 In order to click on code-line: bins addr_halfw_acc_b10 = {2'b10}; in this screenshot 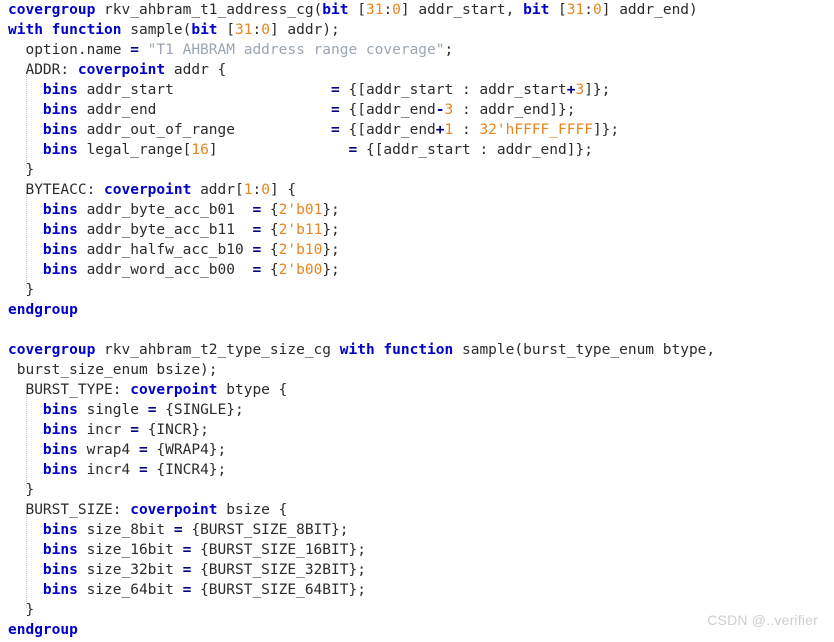, I will do `click(421, 250)`.